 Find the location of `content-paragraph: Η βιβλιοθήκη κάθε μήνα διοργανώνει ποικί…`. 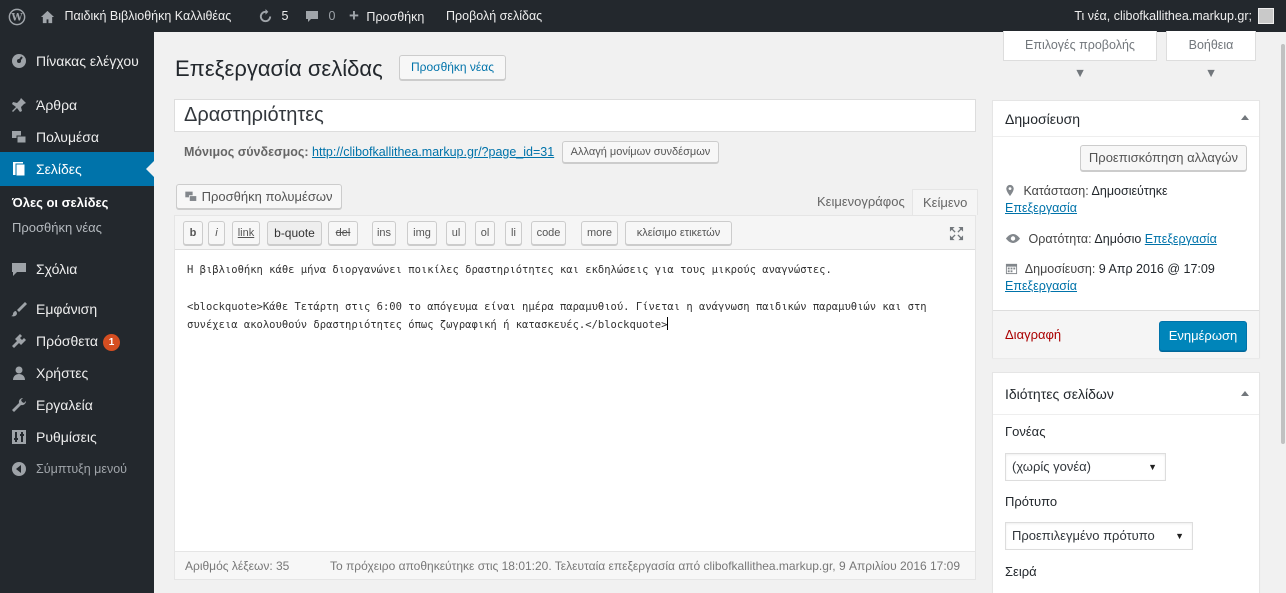

content-paragraph: Η βιβλιοθήκη κάθε μήνα διοργανώνει ποικί… is located at coordinates (509, 270).